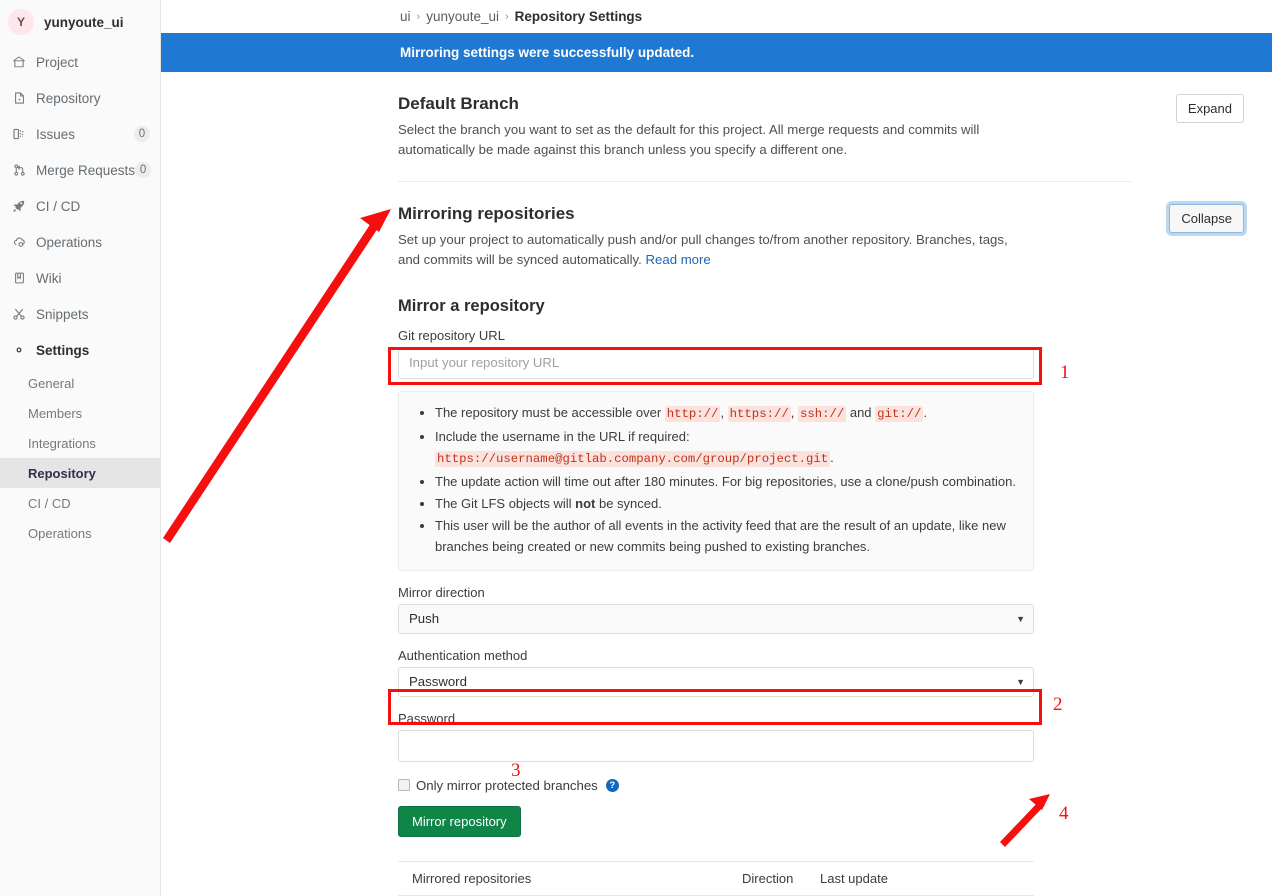 The height and width of the screenshot is (896, 1272). I want to click on cloud-gear-icon, so click(19, 242).